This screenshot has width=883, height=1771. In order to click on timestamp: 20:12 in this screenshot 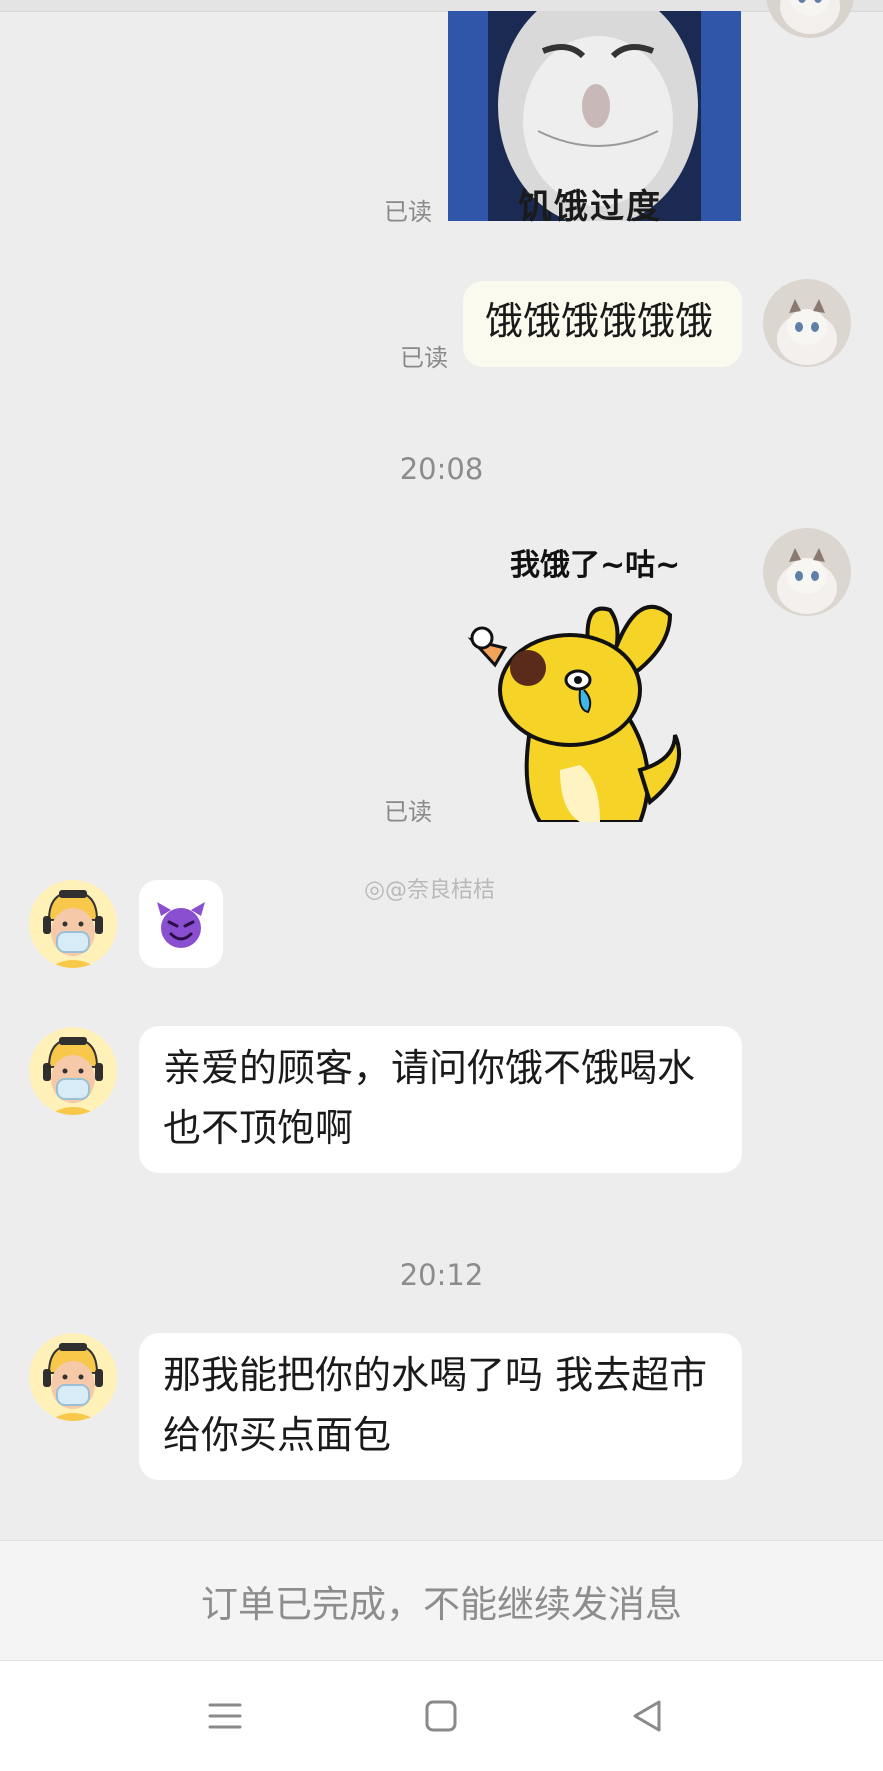, I will do `click(441, 1275)`.